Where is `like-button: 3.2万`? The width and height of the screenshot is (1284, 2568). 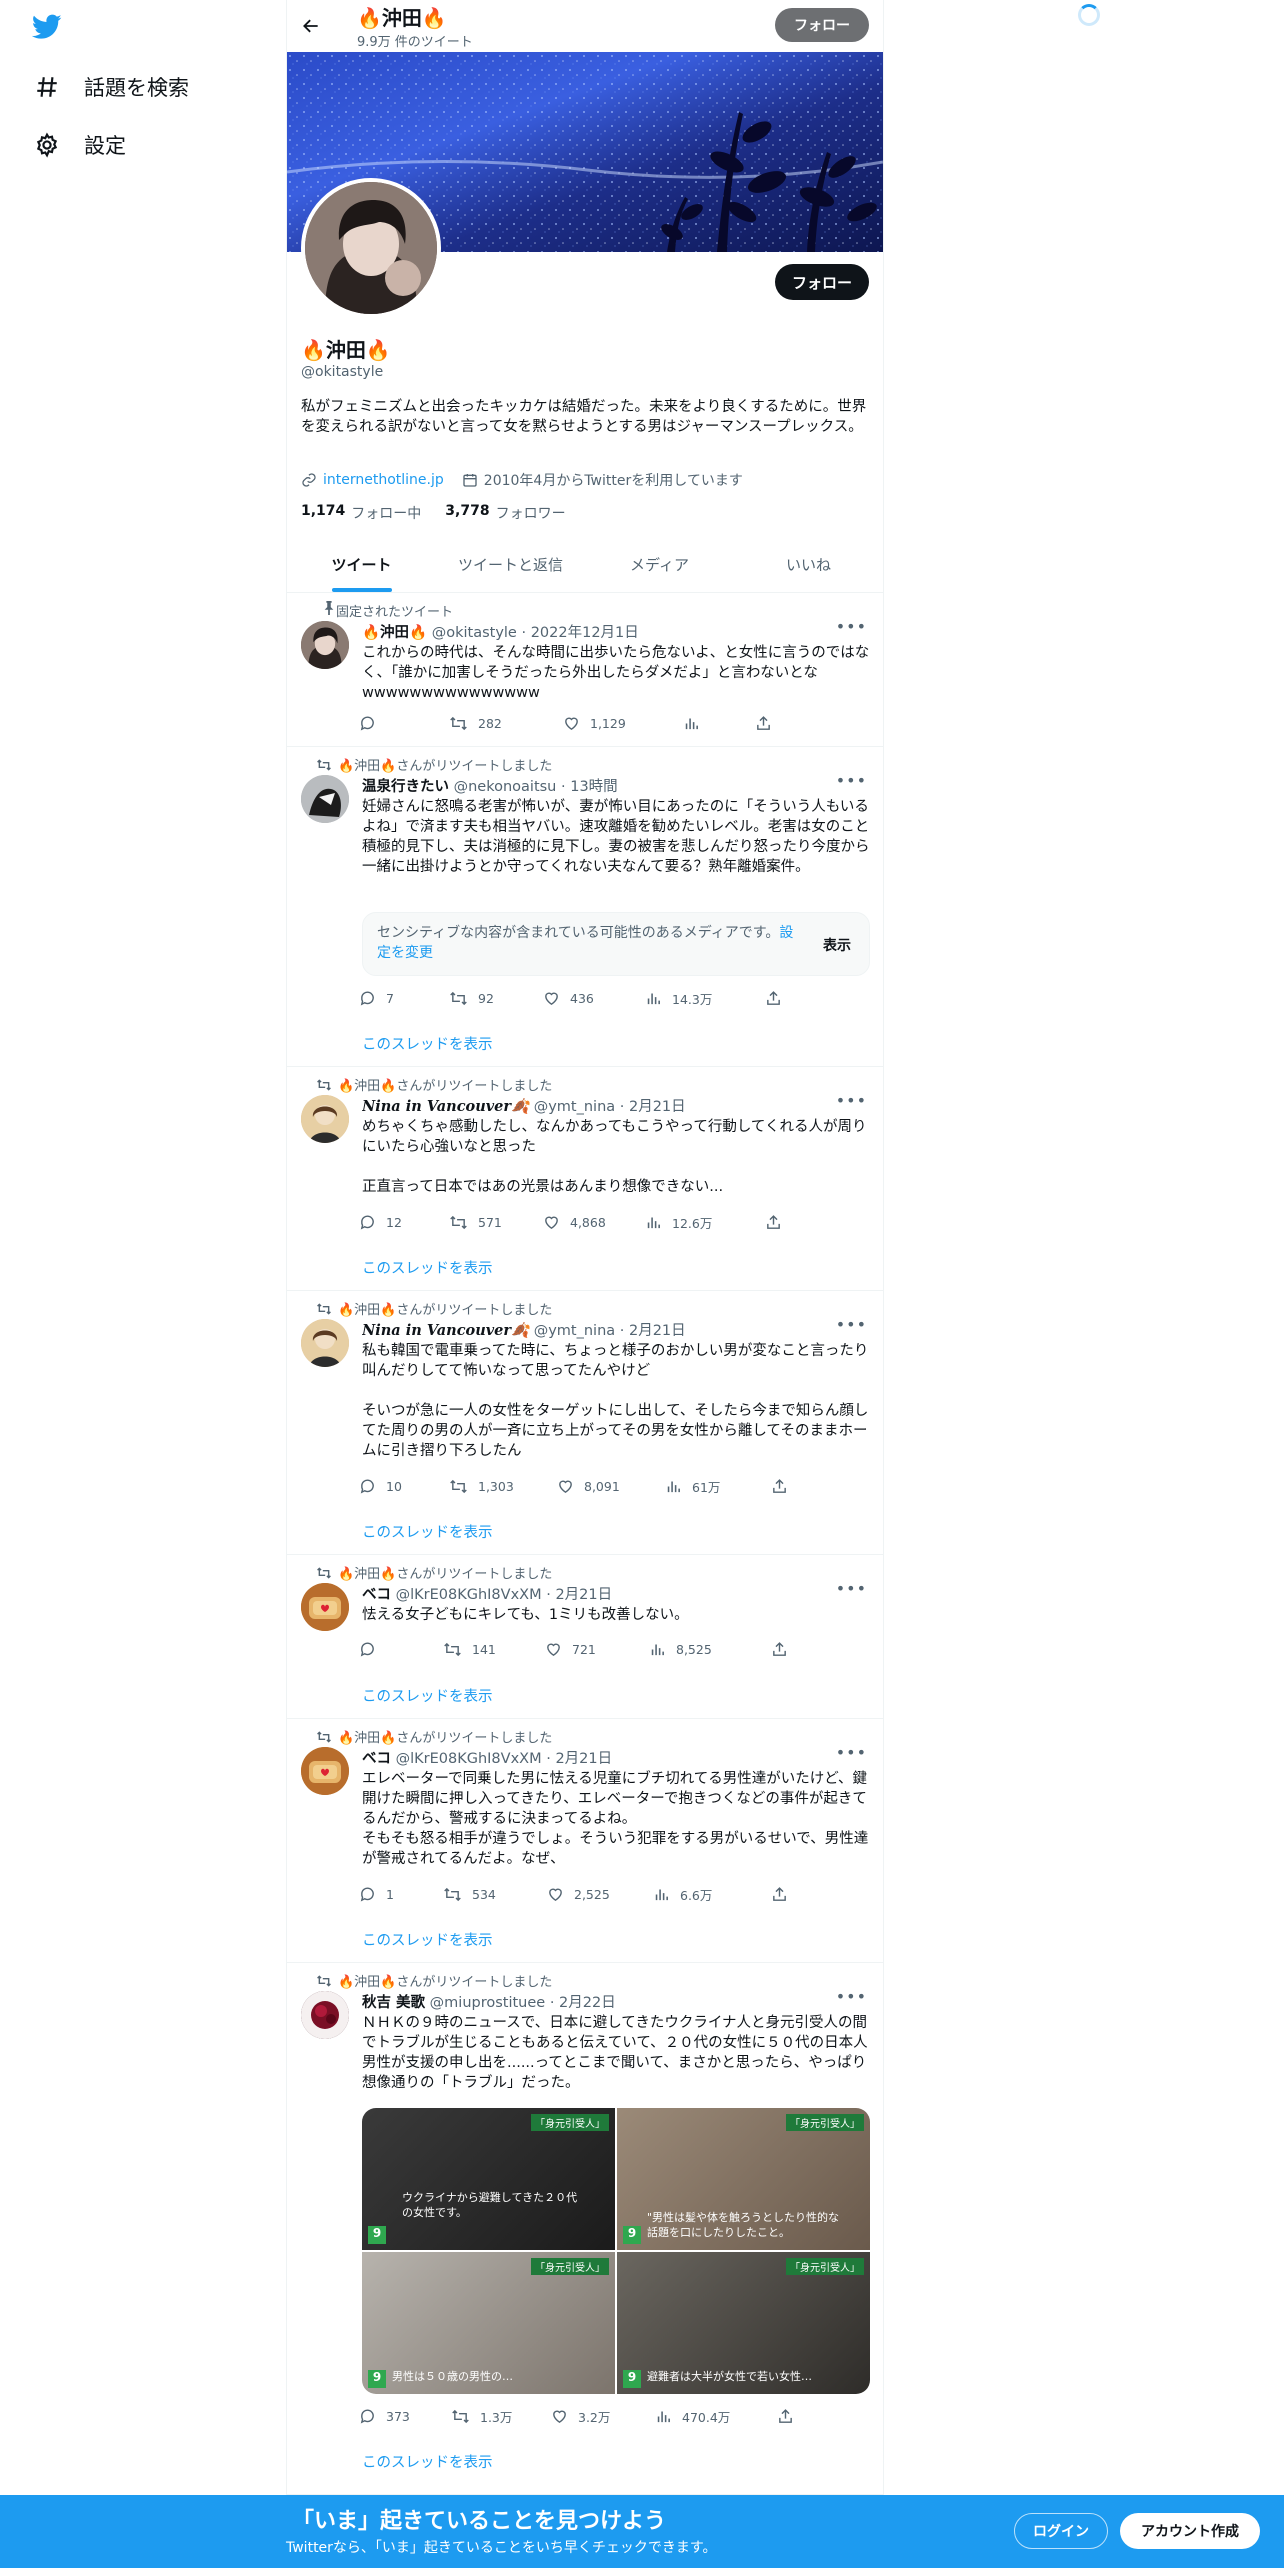
like-button: 3.2万 is located at coordinates (603, 2416).